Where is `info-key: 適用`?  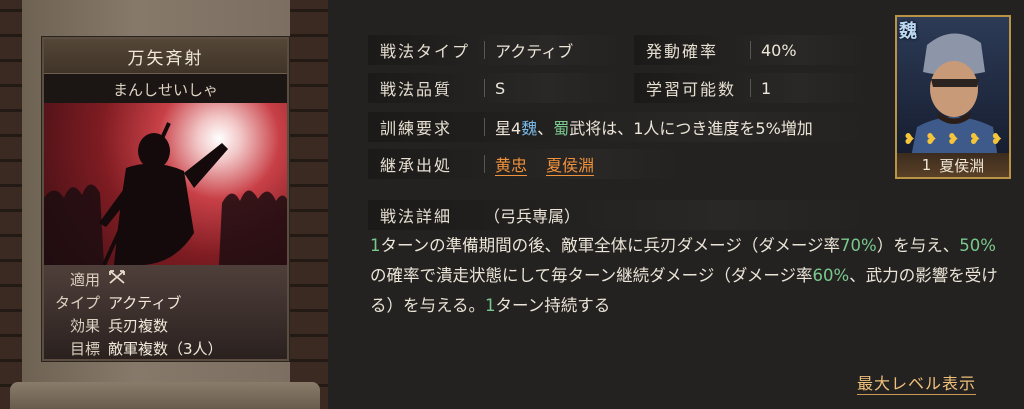 info-key: 適用 is located at coordinates (84, 279).